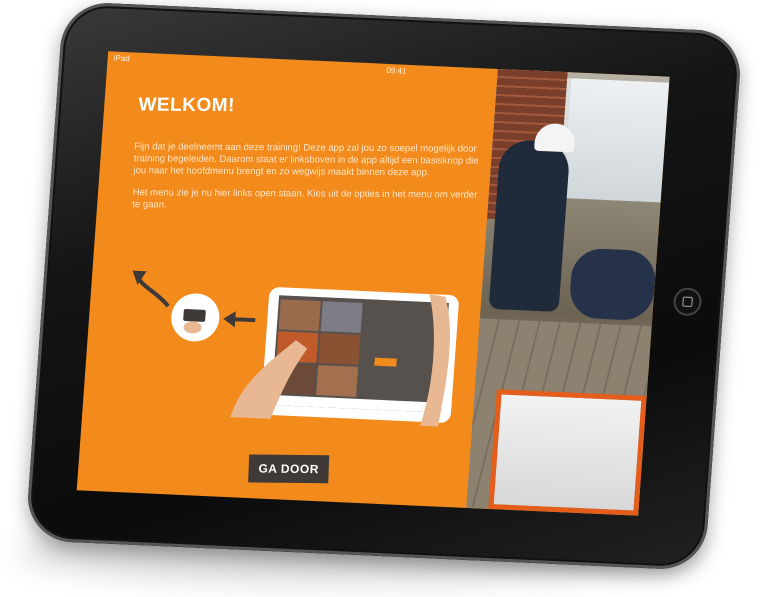  I want to click on worker-lying, so click(613, 284).